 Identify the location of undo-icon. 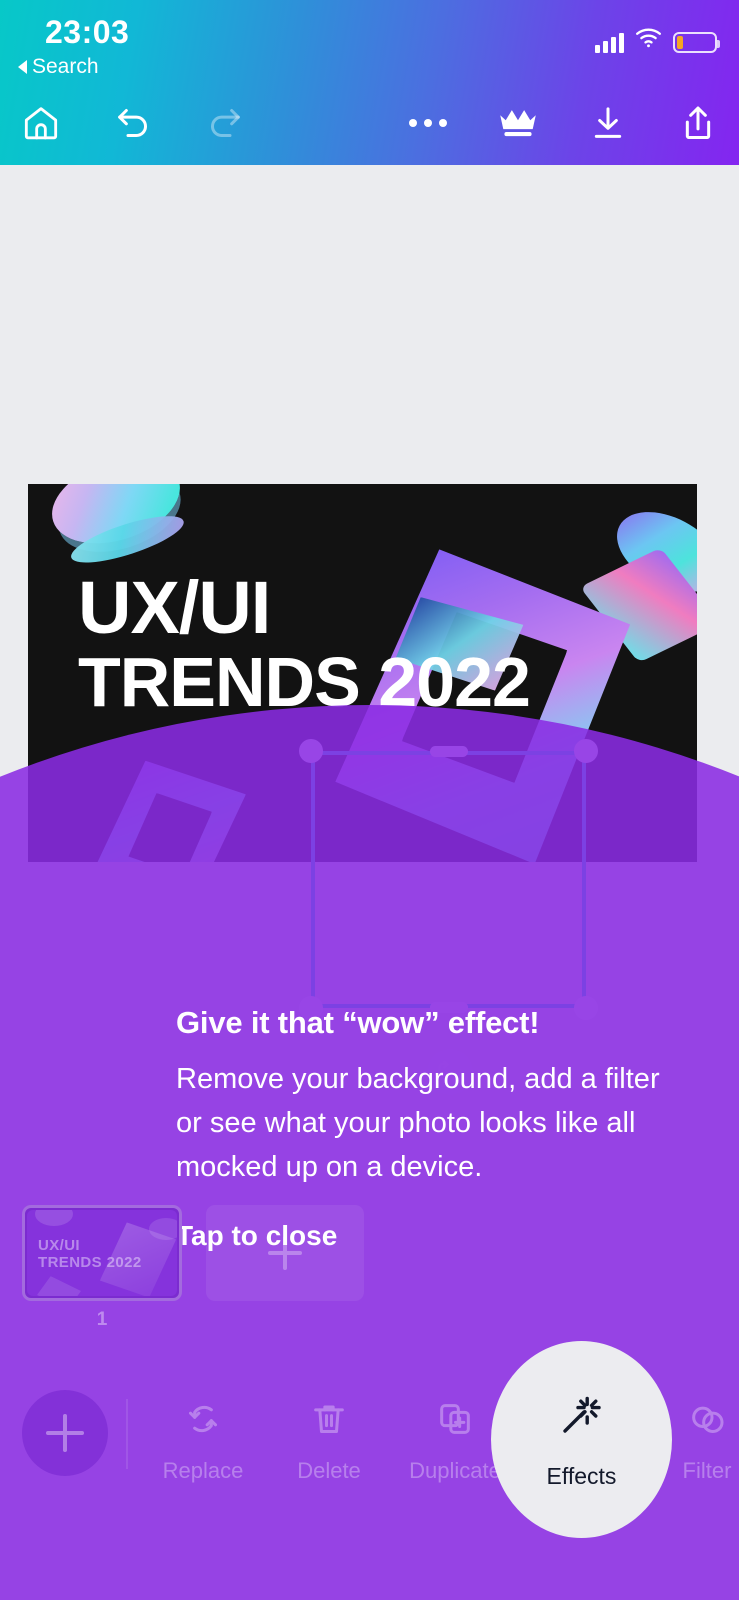
(133, 123).